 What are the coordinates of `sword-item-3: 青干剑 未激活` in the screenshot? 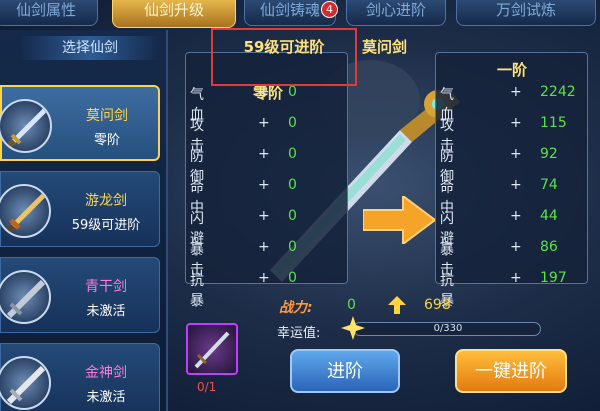 It's located at (80, 295).